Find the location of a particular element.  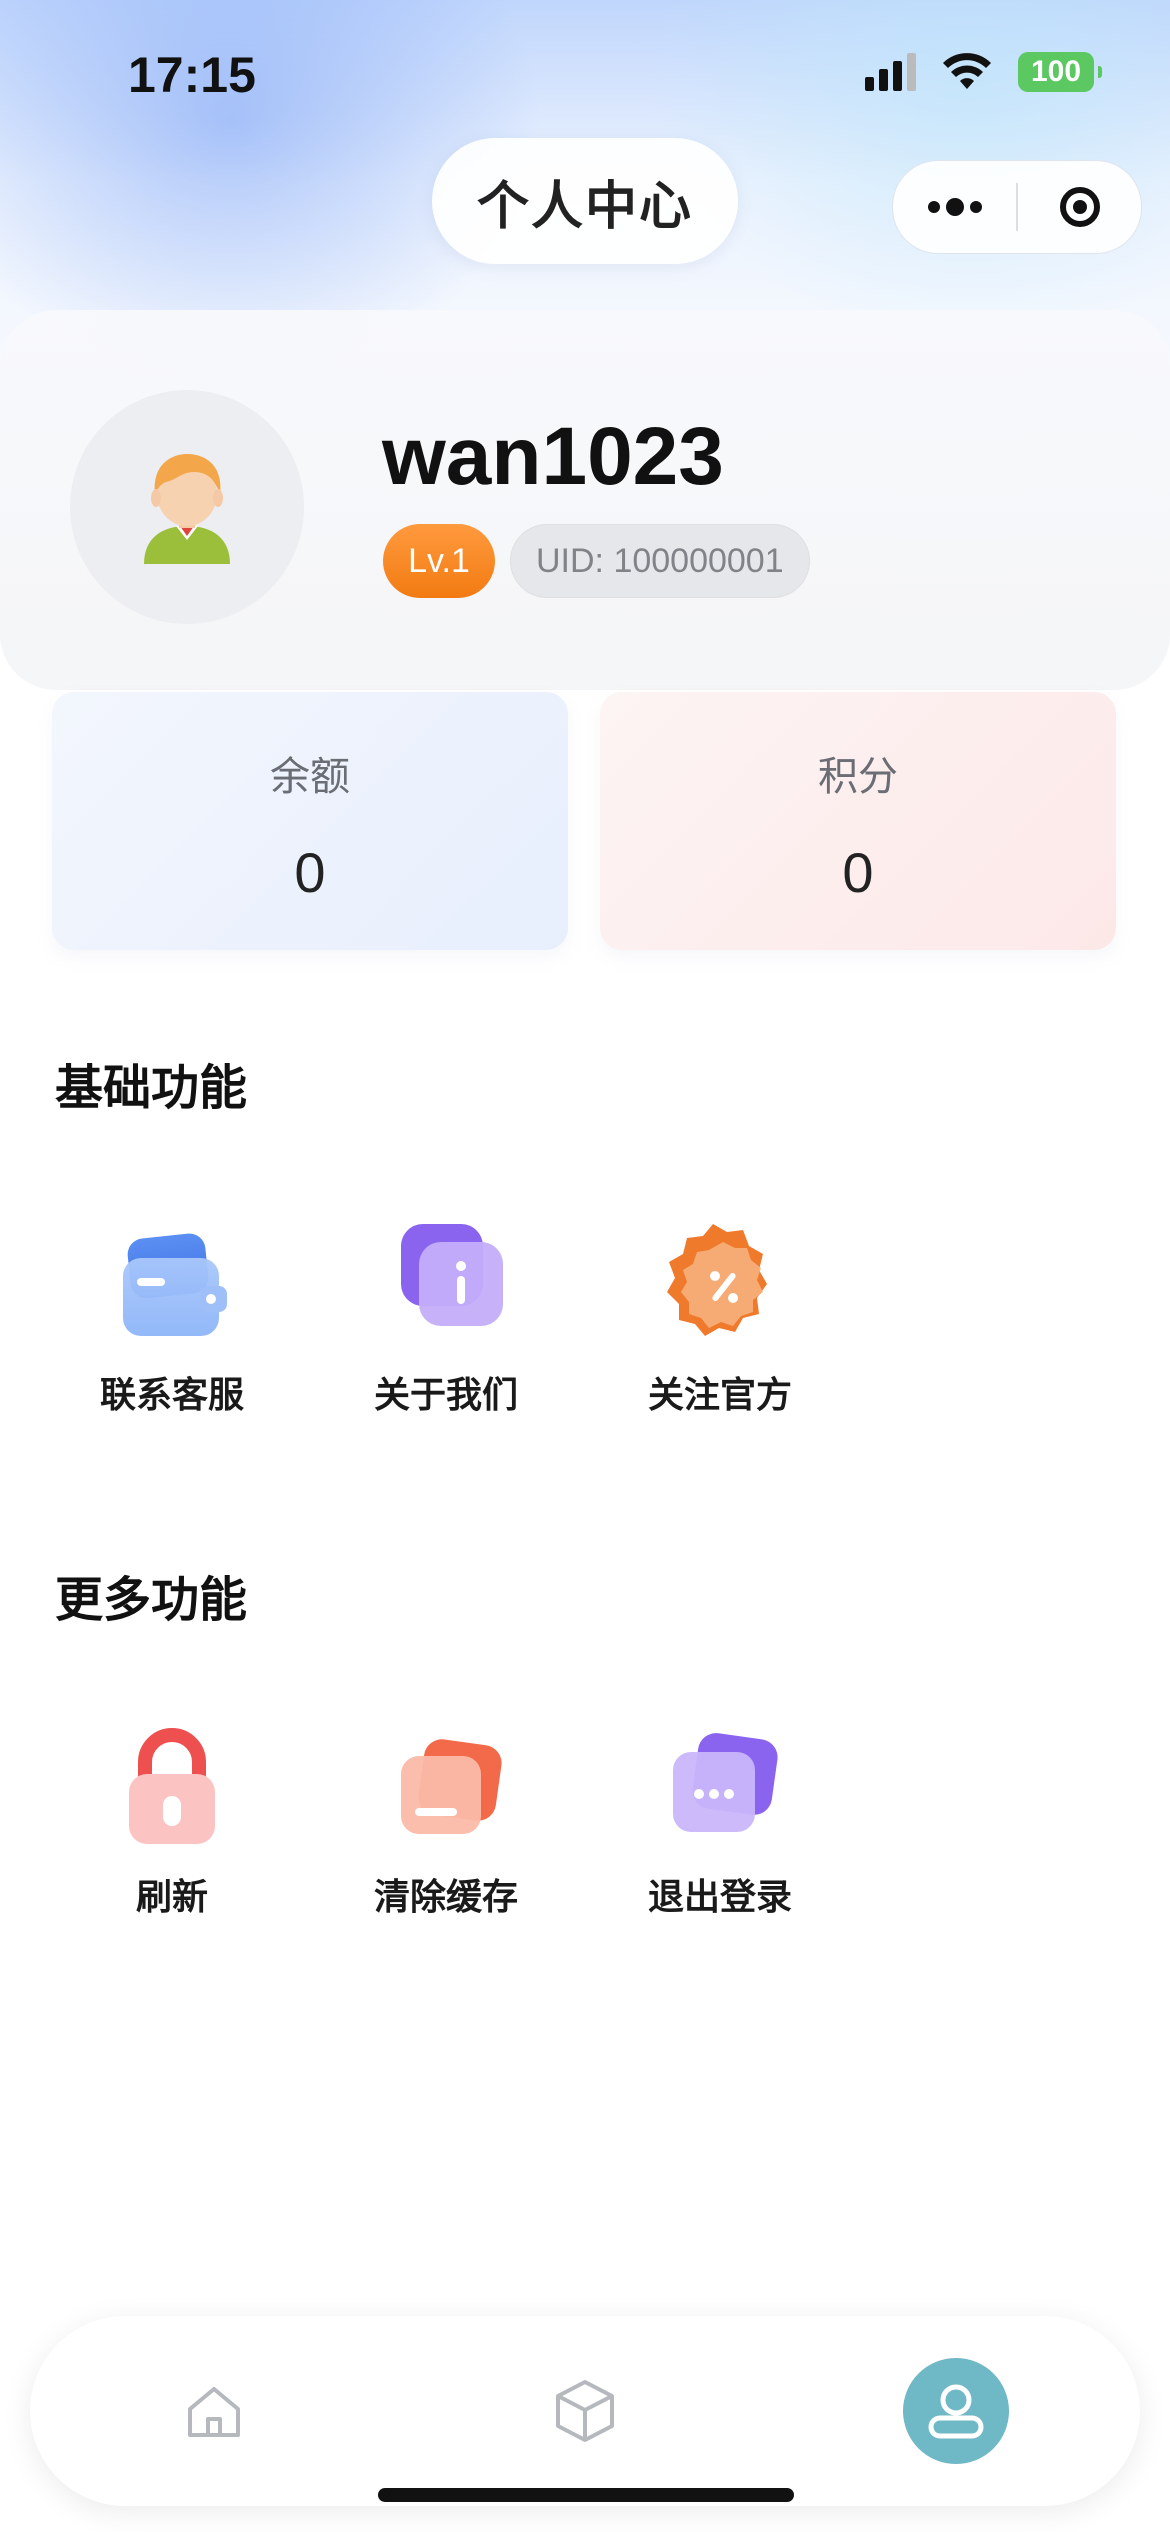

logout-item: 退出登录 is located at coordinates (720, 1821).